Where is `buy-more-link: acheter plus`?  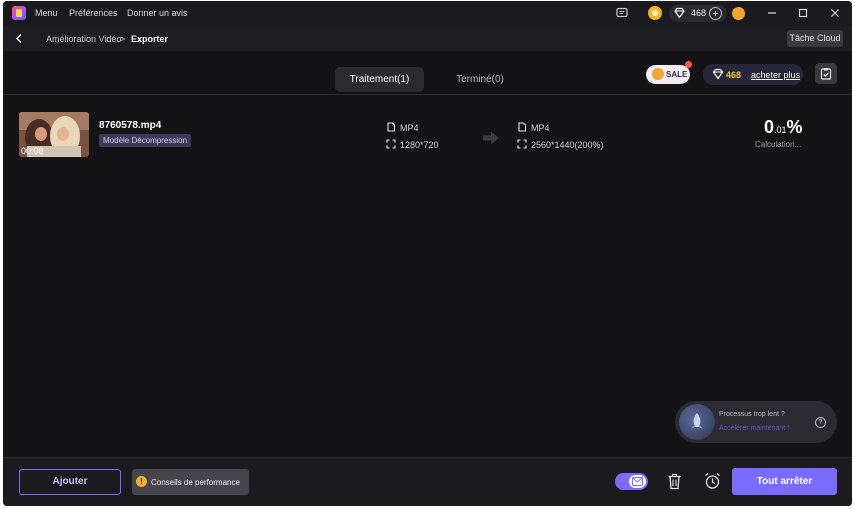 buy-more-link: acheter plus is located at coordinates (775, 75).